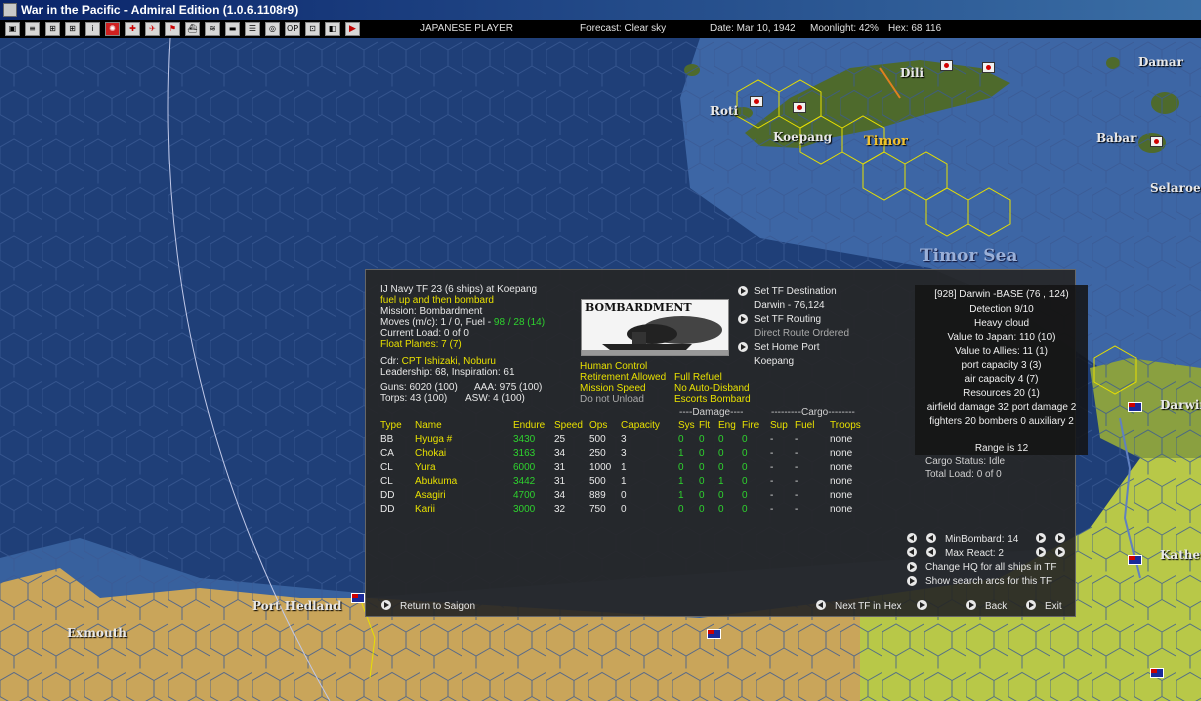  Describe the element at coordinates (464, 509) in the screenshot. I see `ship-name: Karii` at that location.